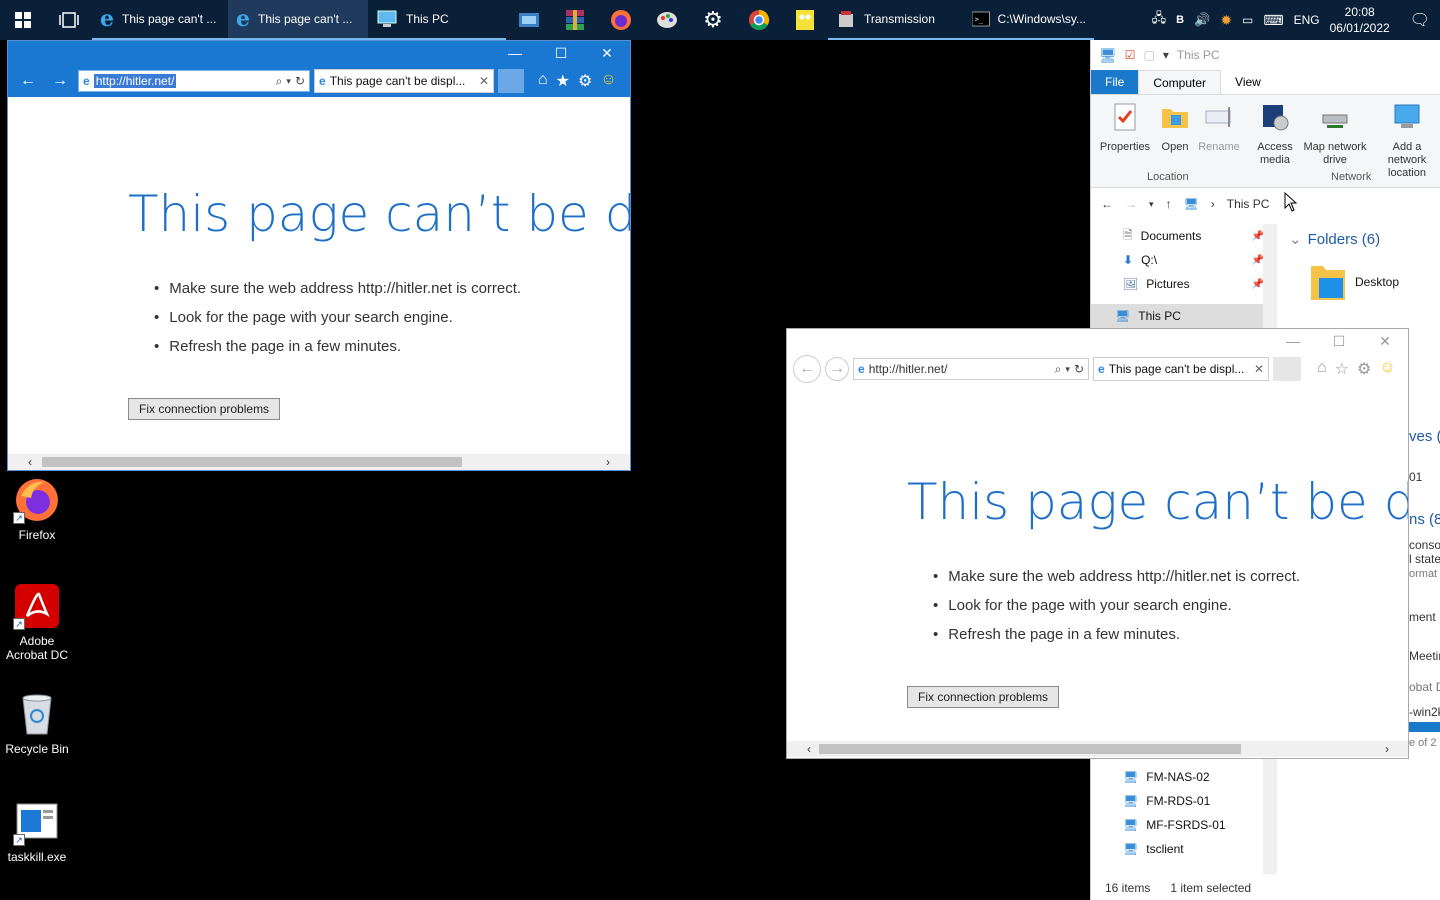 The image size is (1440, 900). Describe the element at coordinates (37, 723) in the screenshot. I see `desktop-icon-recycle-bin: Recycle Bin` at that location.